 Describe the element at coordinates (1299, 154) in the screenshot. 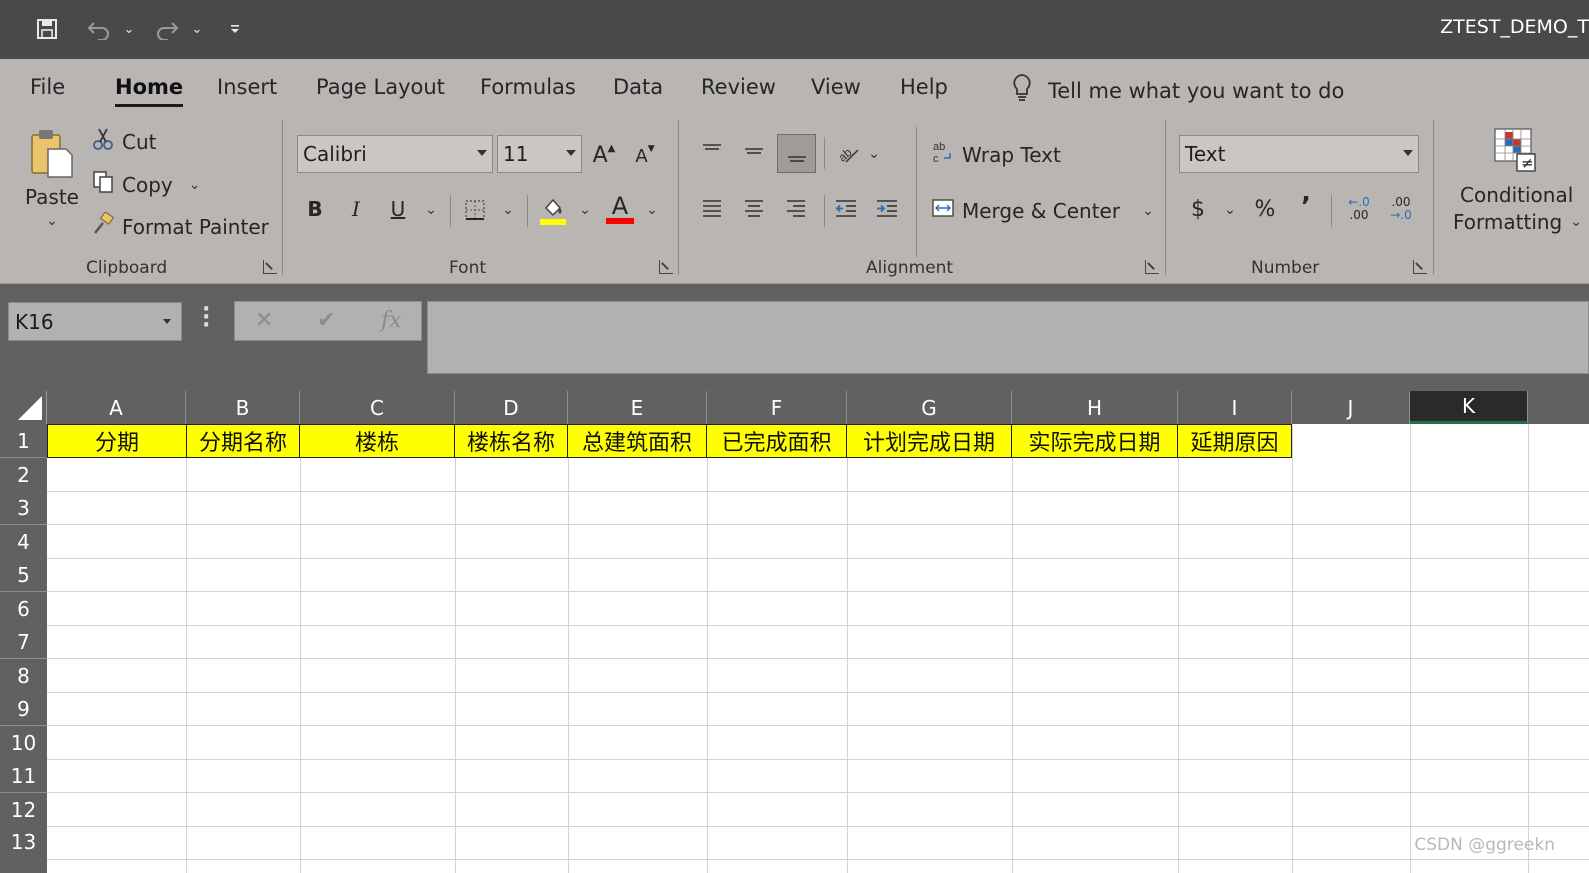

I see `number-format-select: Text` at that location.